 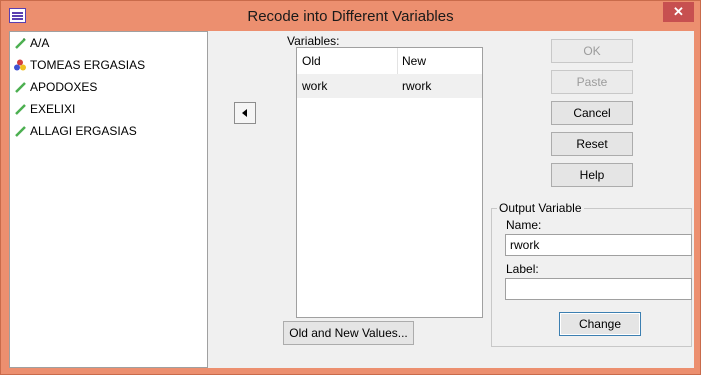 I want to click on window-title: Recode into Different Variables, so click(x=350, y=16).